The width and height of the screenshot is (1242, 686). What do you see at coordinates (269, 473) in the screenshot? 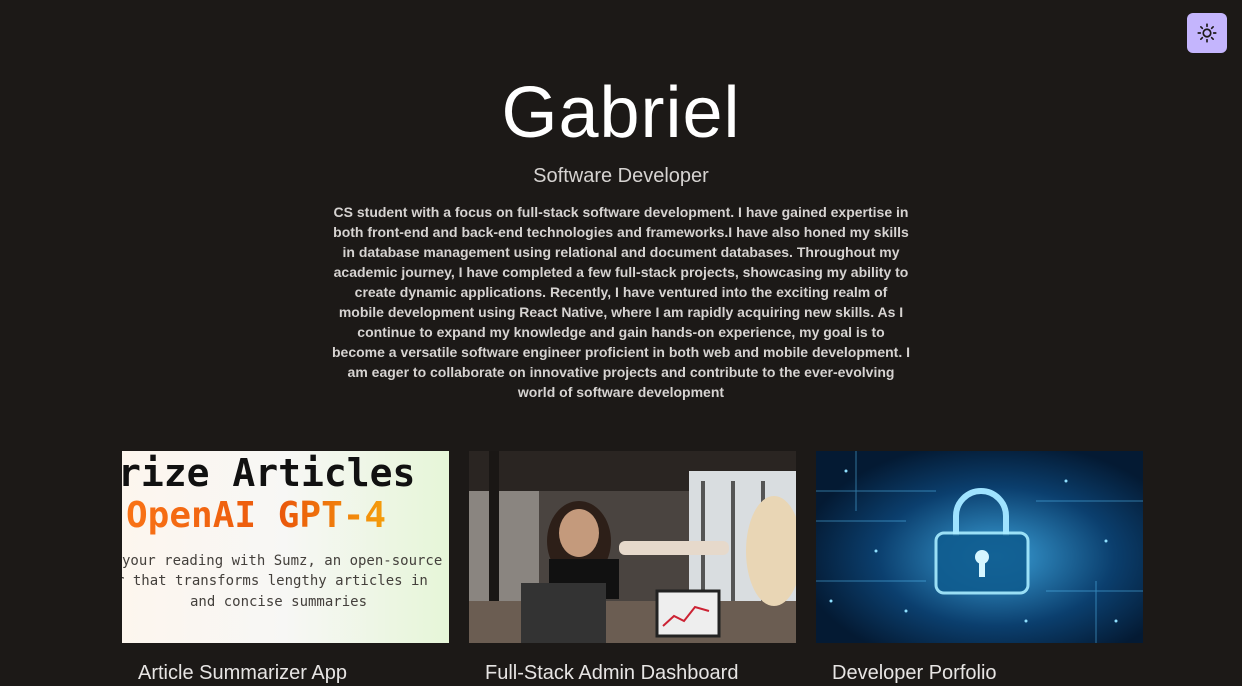
I see `thumbnail-text: rize Articles` at bounding box center [269, 473].